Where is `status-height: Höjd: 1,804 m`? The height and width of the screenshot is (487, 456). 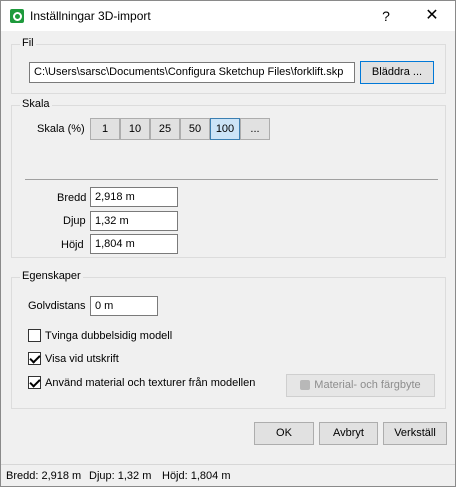
status-height: Höjd: 1,804 m is located at coordinates (196, 476).